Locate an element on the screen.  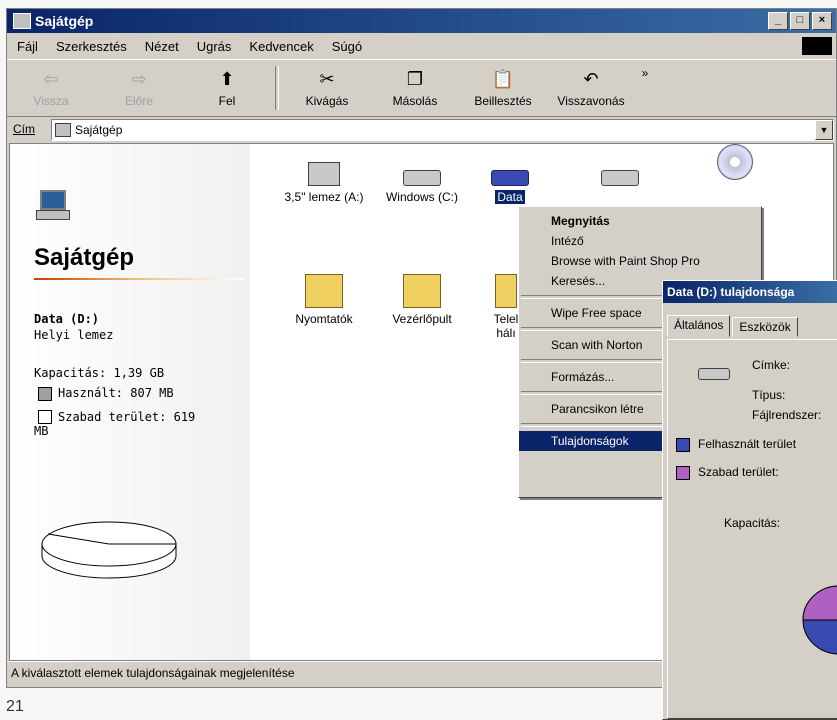
back-button: ⇦ Vissza is located at coordinates (51, 88).